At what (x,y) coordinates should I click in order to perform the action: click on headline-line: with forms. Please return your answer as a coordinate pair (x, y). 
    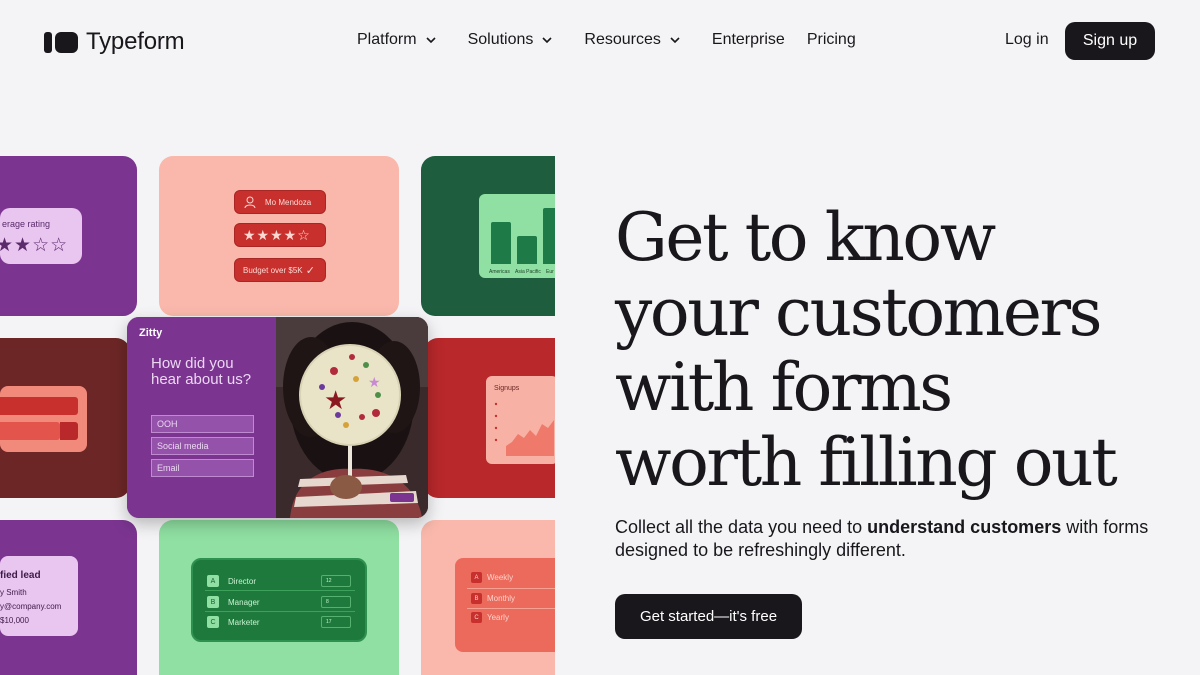
    Looking at the image, I should click on (784, 387).